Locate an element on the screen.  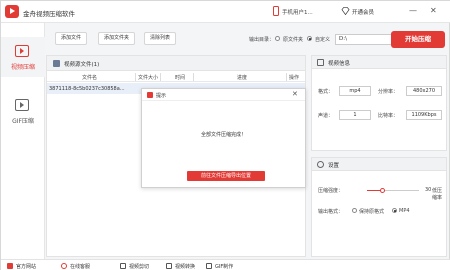
gif-maker-icon is located at coordinates (209, 266).